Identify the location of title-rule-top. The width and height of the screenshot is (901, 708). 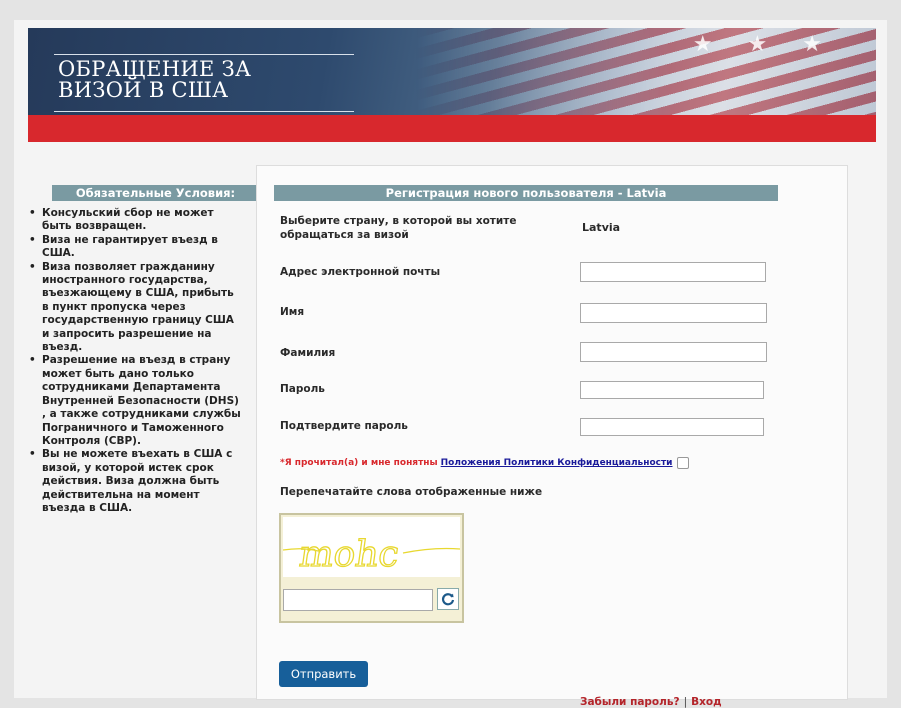
(204, 54).